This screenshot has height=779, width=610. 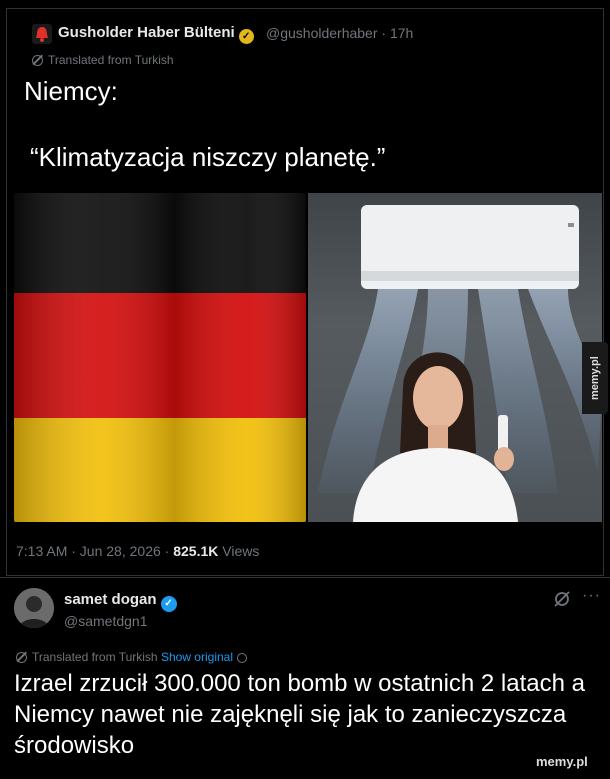 I want to click on tweet1-translated-label: Translated from Turkish, so click(x=103, y=60).